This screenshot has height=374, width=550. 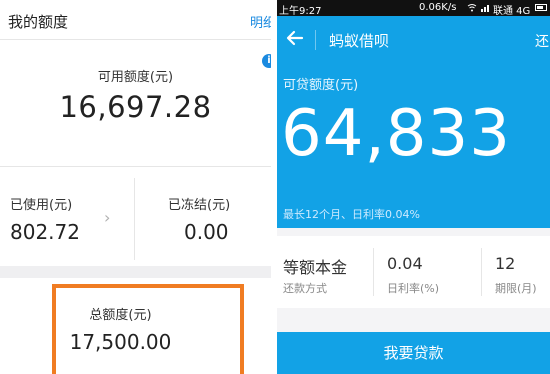 What do you see at coordinates (321, 85) in the screenshot?
I see `loanable-amount-label: 可贷额度(元)` at bounding box center [321, 85].